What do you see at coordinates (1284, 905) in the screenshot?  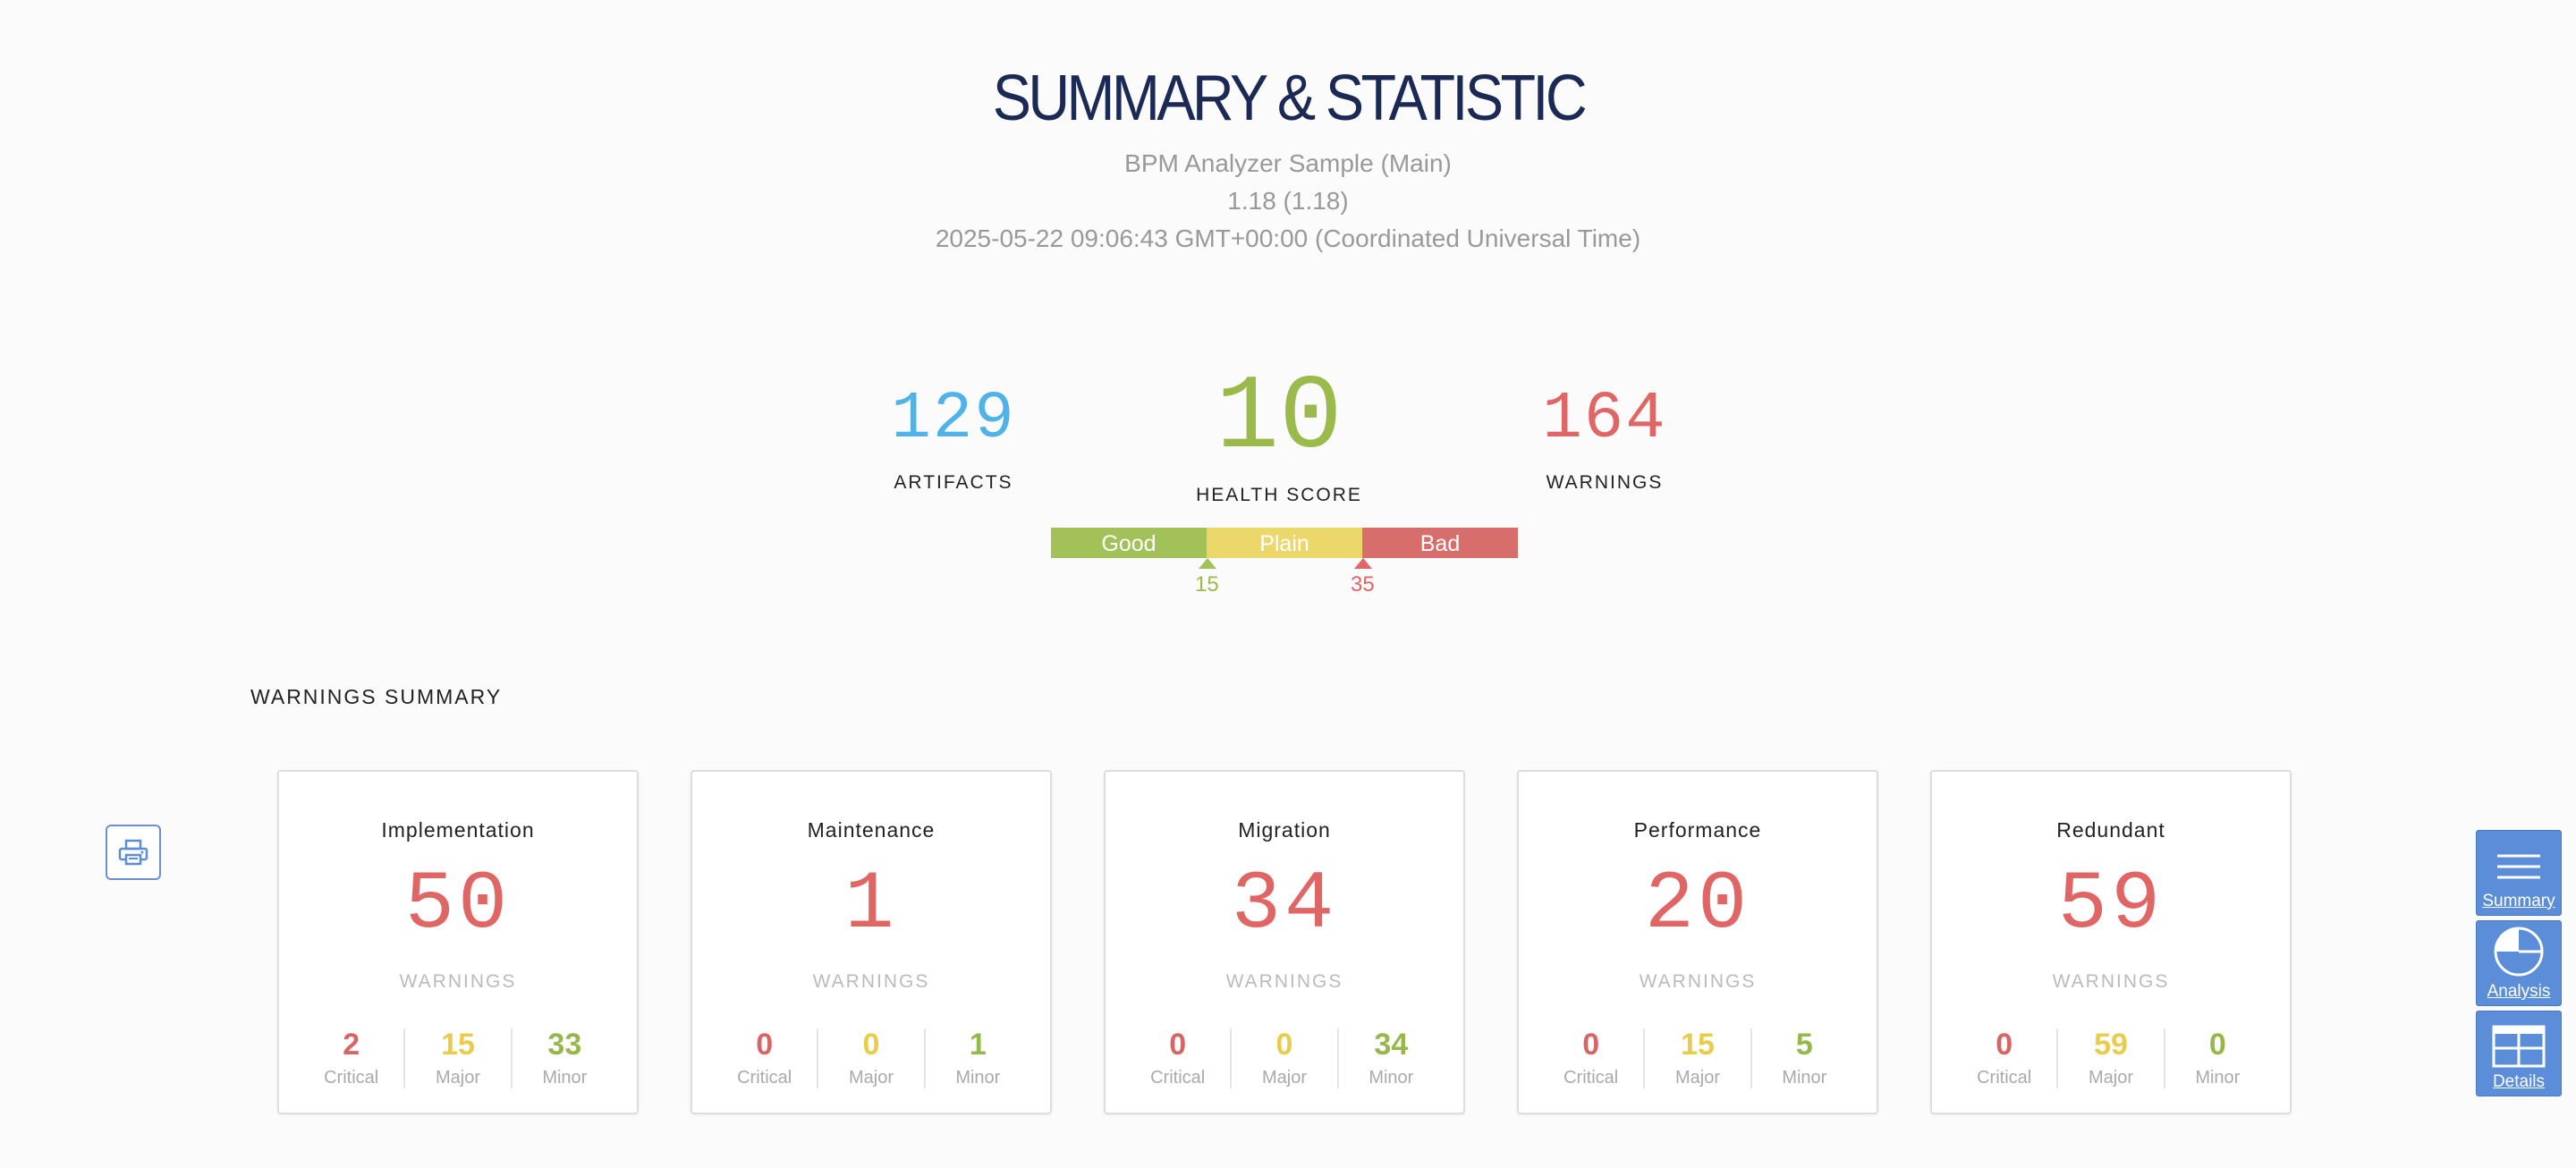 I see `card-total: 34` at bounding box center [1284, 905].